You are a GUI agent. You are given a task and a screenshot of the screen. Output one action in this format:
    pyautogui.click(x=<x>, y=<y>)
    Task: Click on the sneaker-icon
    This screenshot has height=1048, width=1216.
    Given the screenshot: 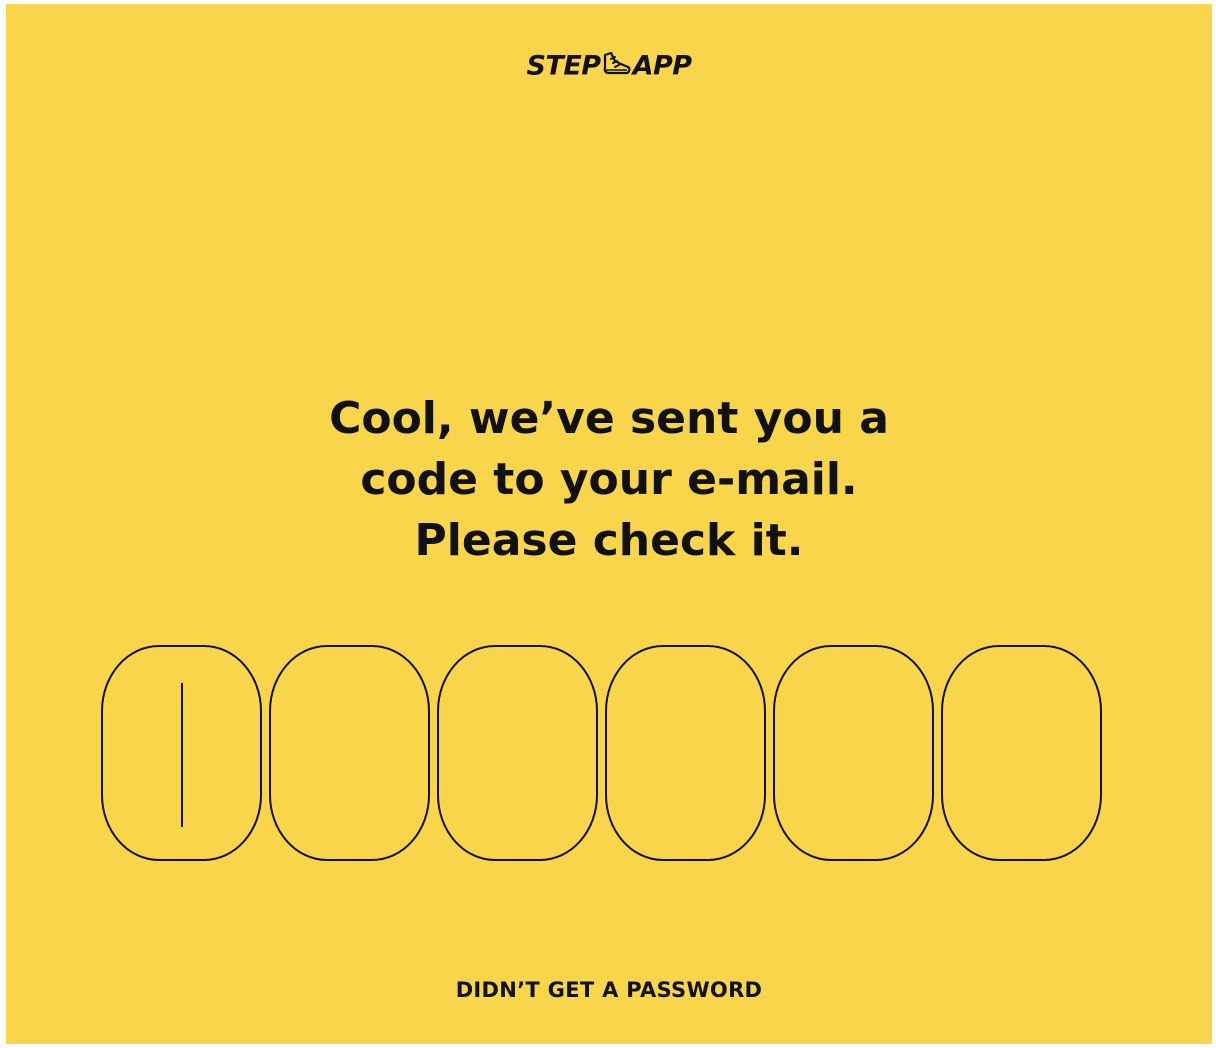 What is the action you would take?
    pyautogui.click(x=617, y=62)
    